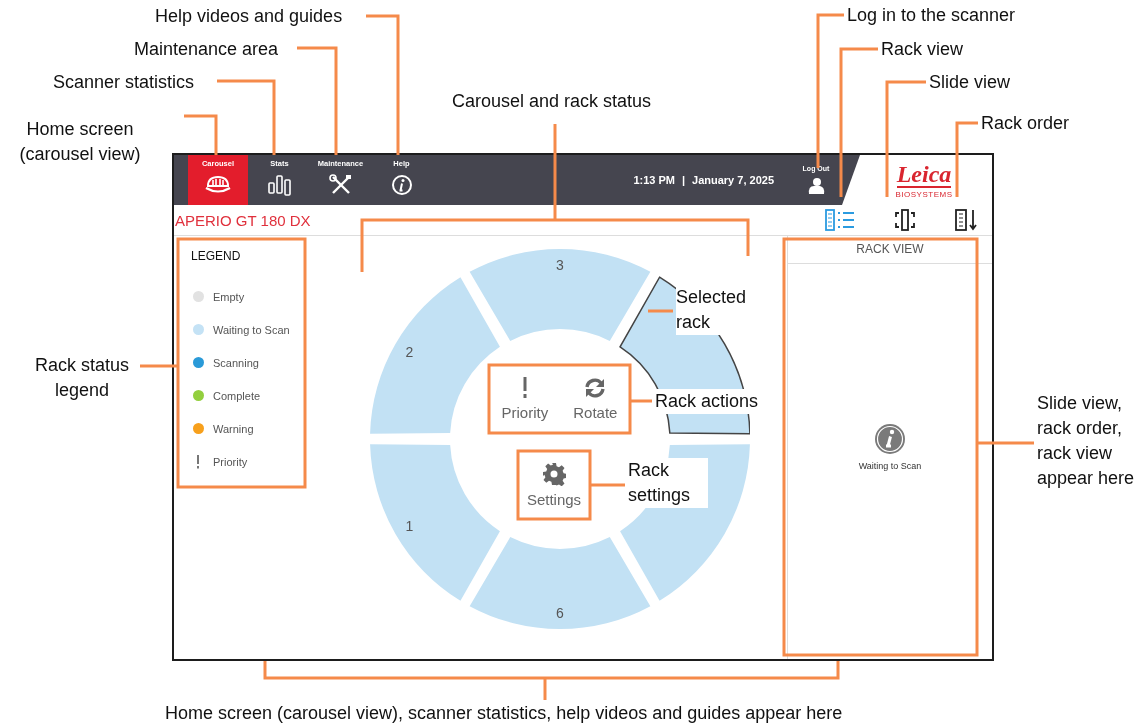  What do you see at coordinates (733, 180) in the screenshot?
I see `current-date: January 7, 2025` at bounding box center [733, 180].